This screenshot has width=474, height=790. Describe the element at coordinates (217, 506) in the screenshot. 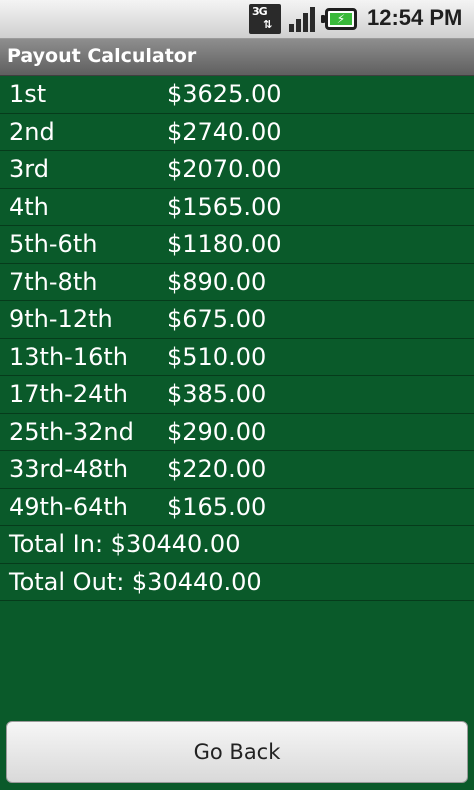

I see `payout-amount: $165.00` at that location.